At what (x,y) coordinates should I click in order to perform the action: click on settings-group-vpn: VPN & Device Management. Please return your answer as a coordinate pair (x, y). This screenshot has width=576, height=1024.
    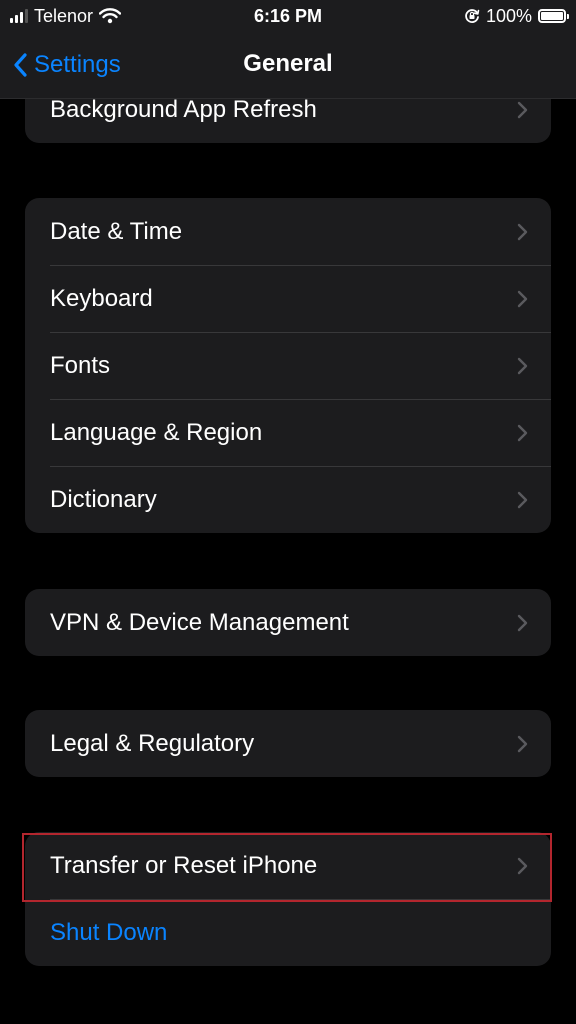
    Looking at the image, I should click on (288, 622).